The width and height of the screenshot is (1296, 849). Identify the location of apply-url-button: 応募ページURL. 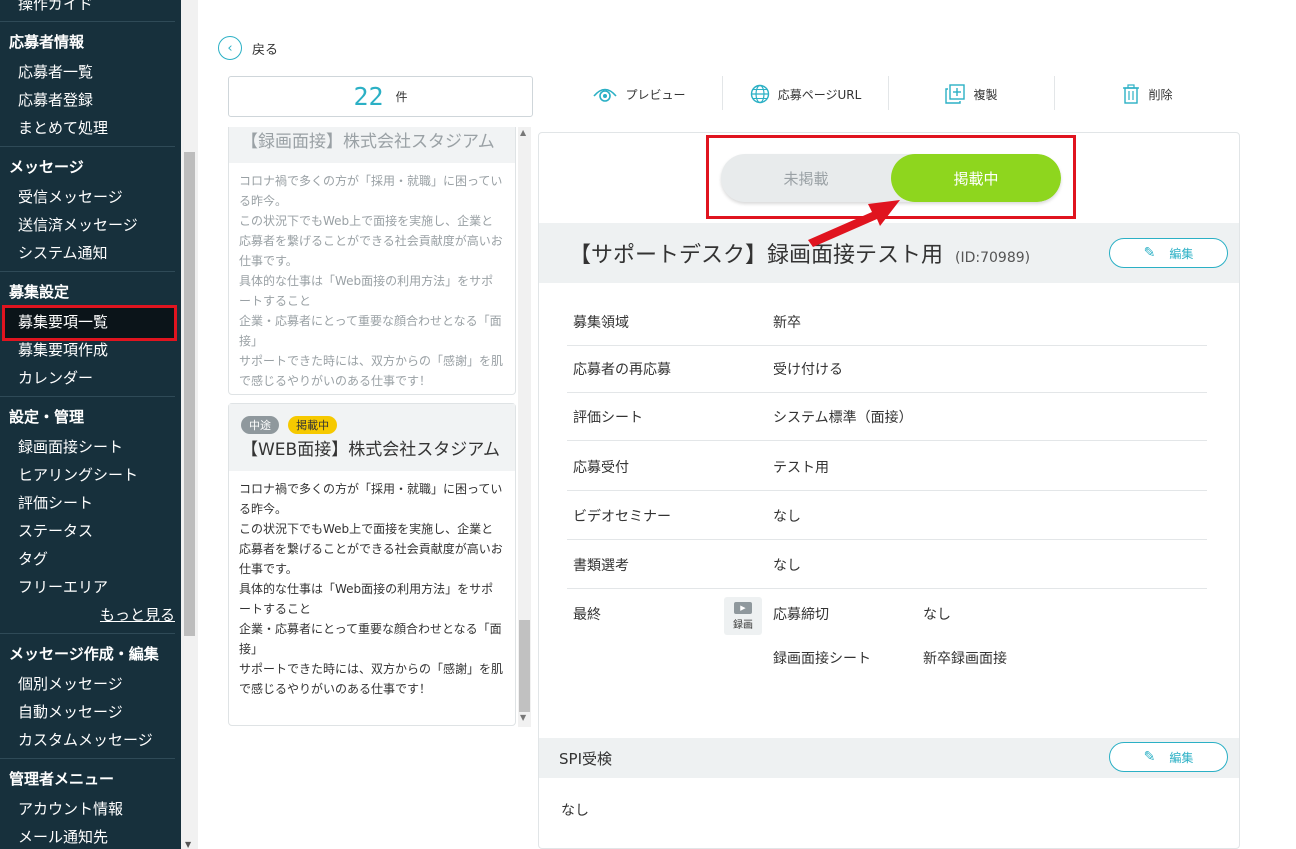
(805, 94).